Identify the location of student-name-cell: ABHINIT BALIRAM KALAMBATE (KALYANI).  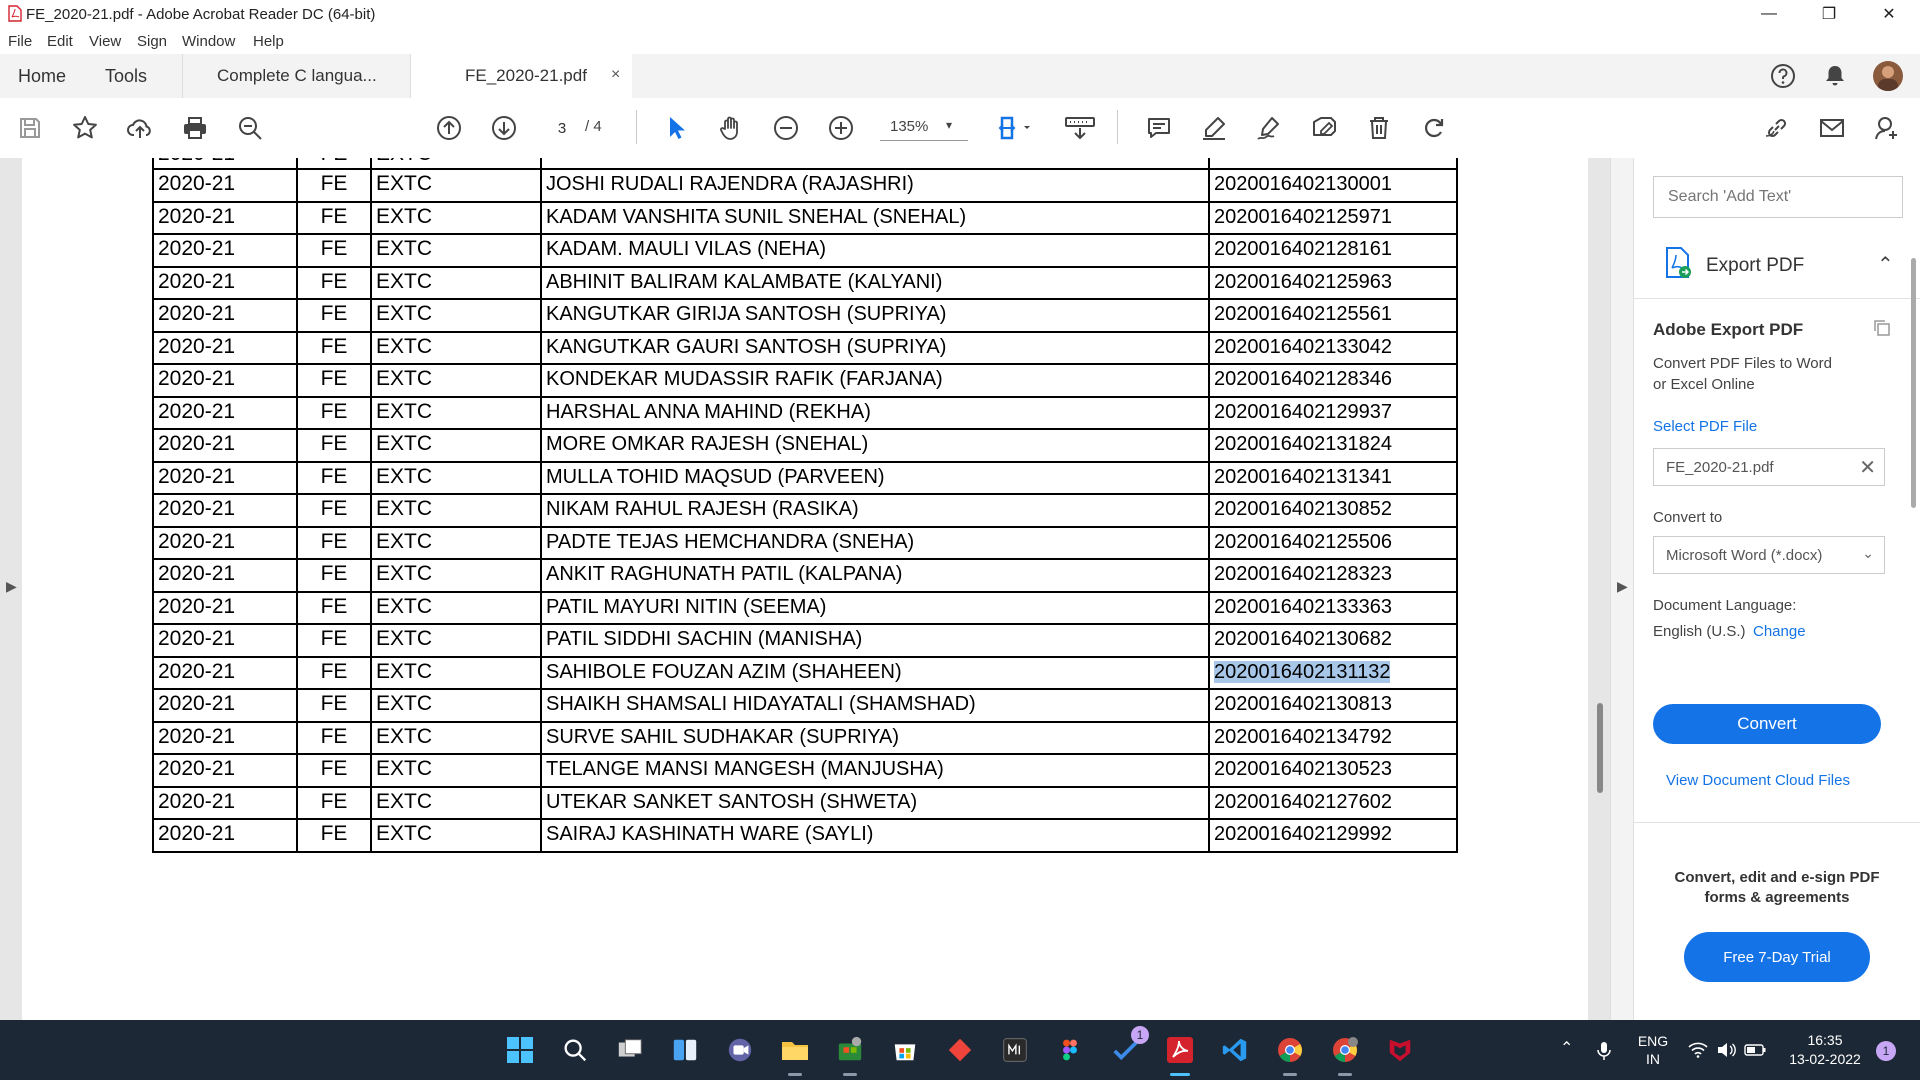
(875, 282).